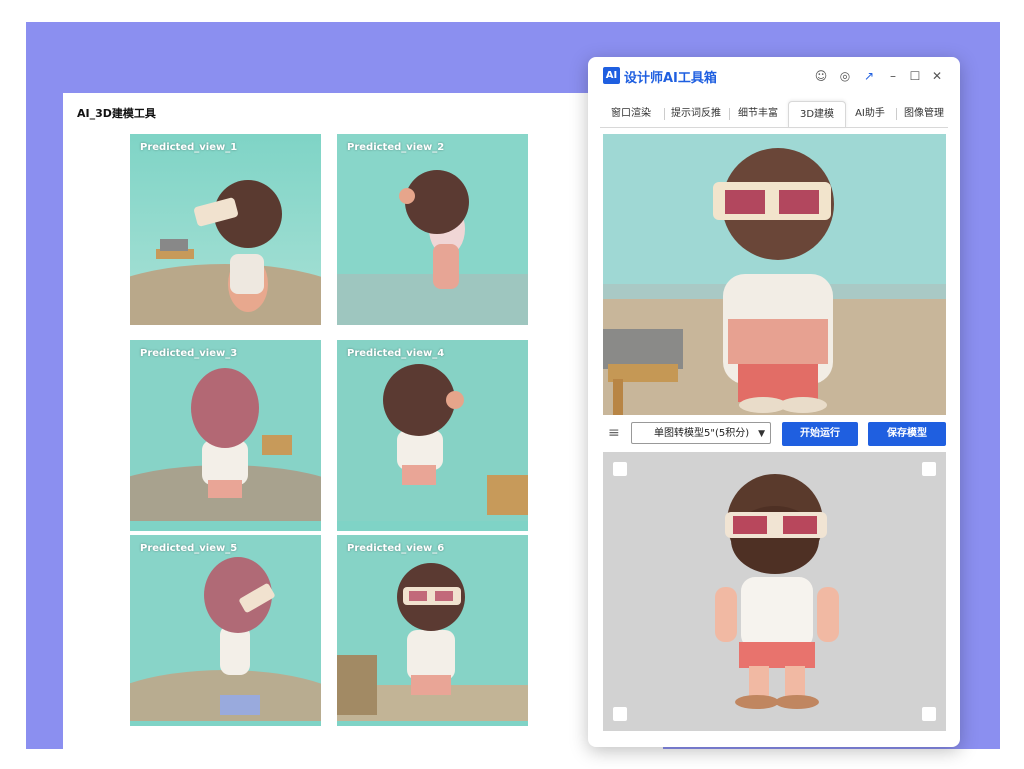 The image size is (1024, 769). Describe the element at coordinates (225, 229) in the screenshot. I see `predicted-view-1: Predicted_view_1` at that location.